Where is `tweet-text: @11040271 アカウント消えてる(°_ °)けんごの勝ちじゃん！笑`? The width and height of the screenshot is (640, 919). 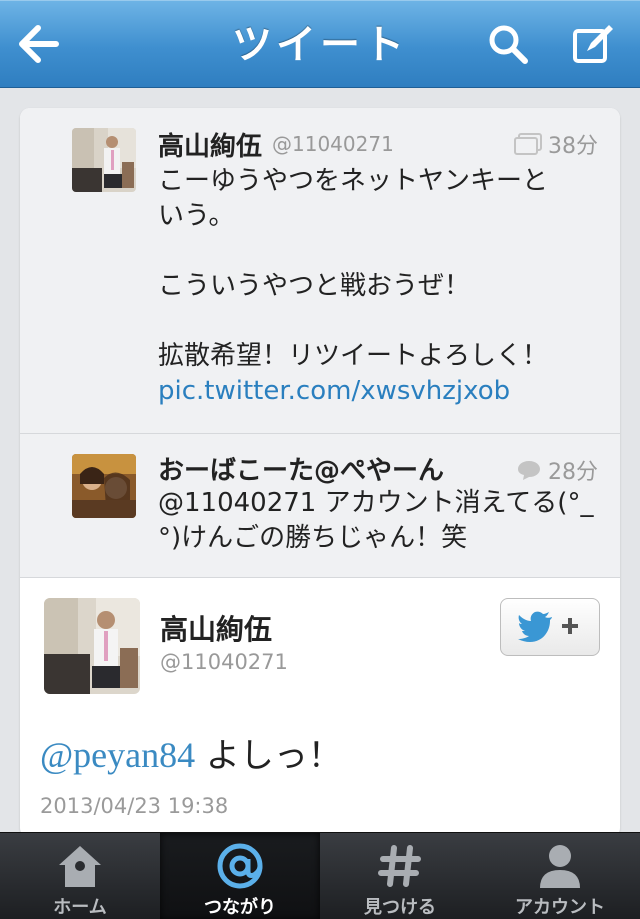 tweet-text: @11040271 アカウント消えてる(°_ °)けんごの勝ちじゃん！笑 is located at coordinates (378, 521).